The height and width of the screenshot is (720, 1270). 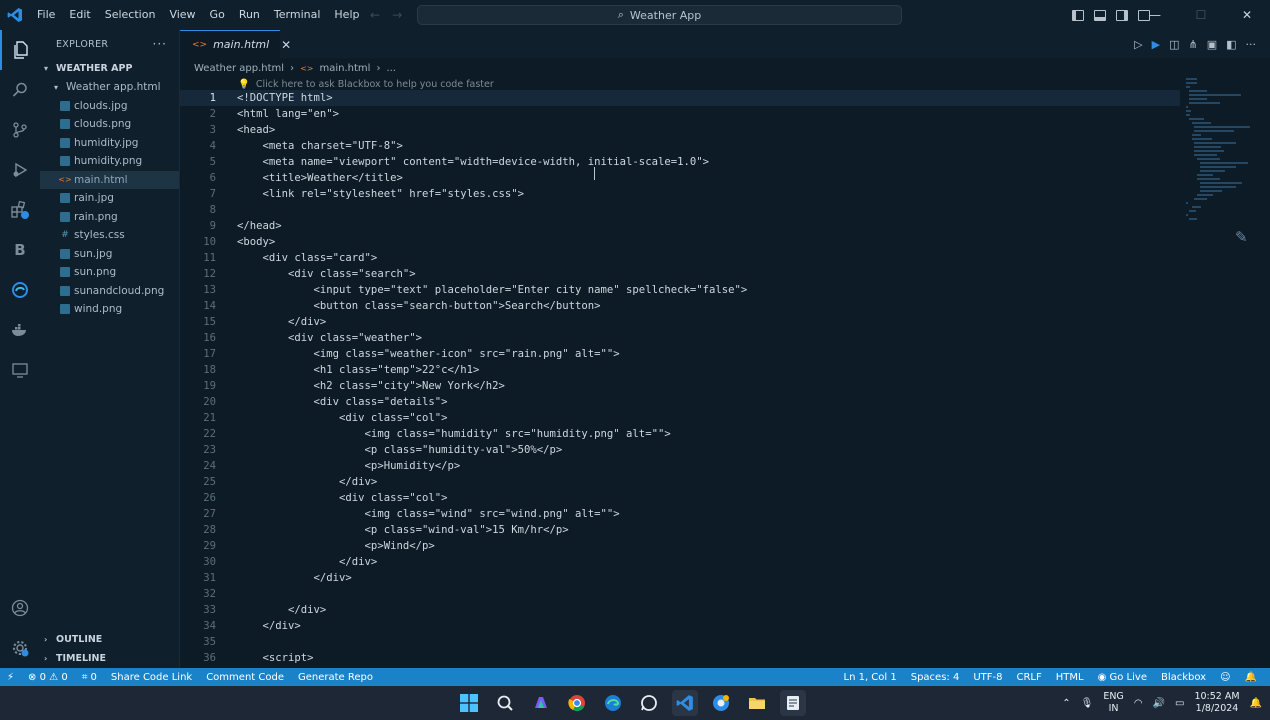 What do you see at coordinates (541, 703) in the screenshot?
I see `copilot-icon` at bounding box center [541, 703].